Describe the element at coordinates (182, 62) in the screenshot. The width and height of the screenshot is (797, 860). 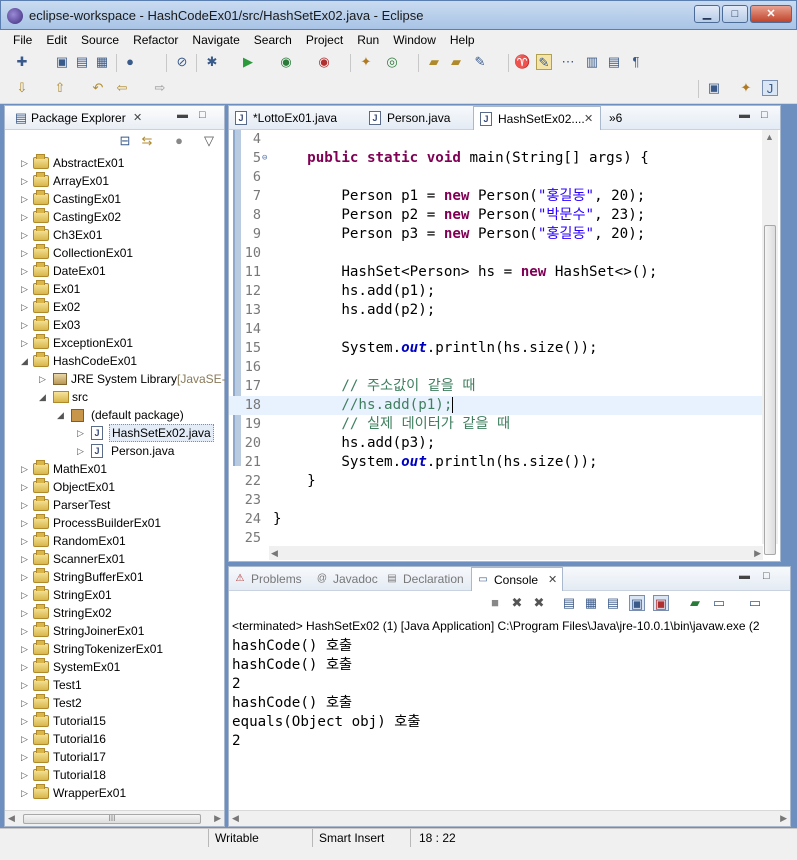
I see `skip-breakpoints-icon: ⊘` at that location.